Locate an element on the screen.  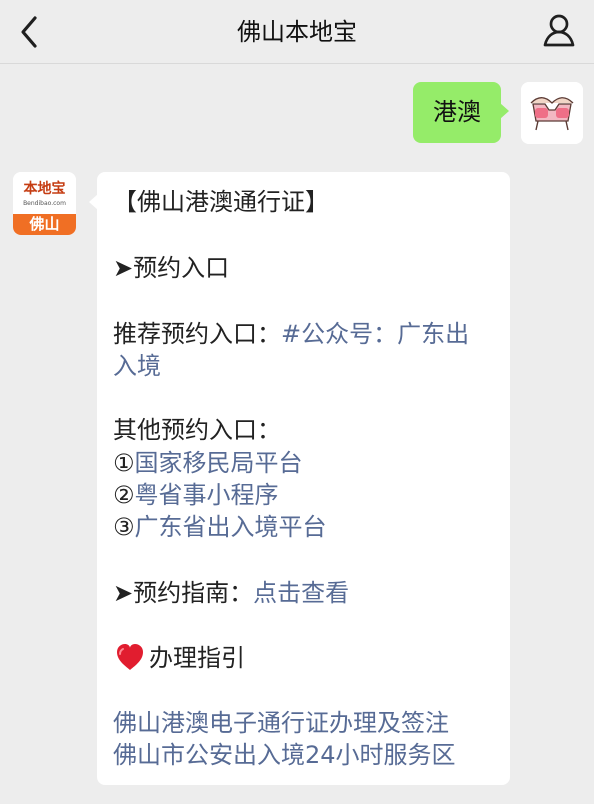
recommended-entry-link-continuation: 入境 is located at coordinates (137, 366).